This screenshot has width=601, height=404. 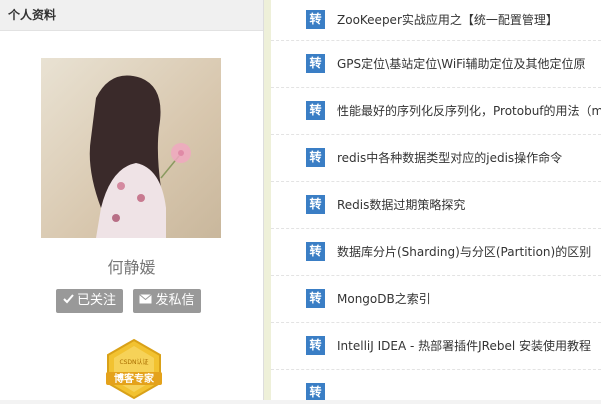 What do you see at coordinates (461, 64) in the screenshot?
I see `article-title-link: GPS定位\基站定位\WiFi辅助定位及其他定位原` at bounding box center [461, 64].